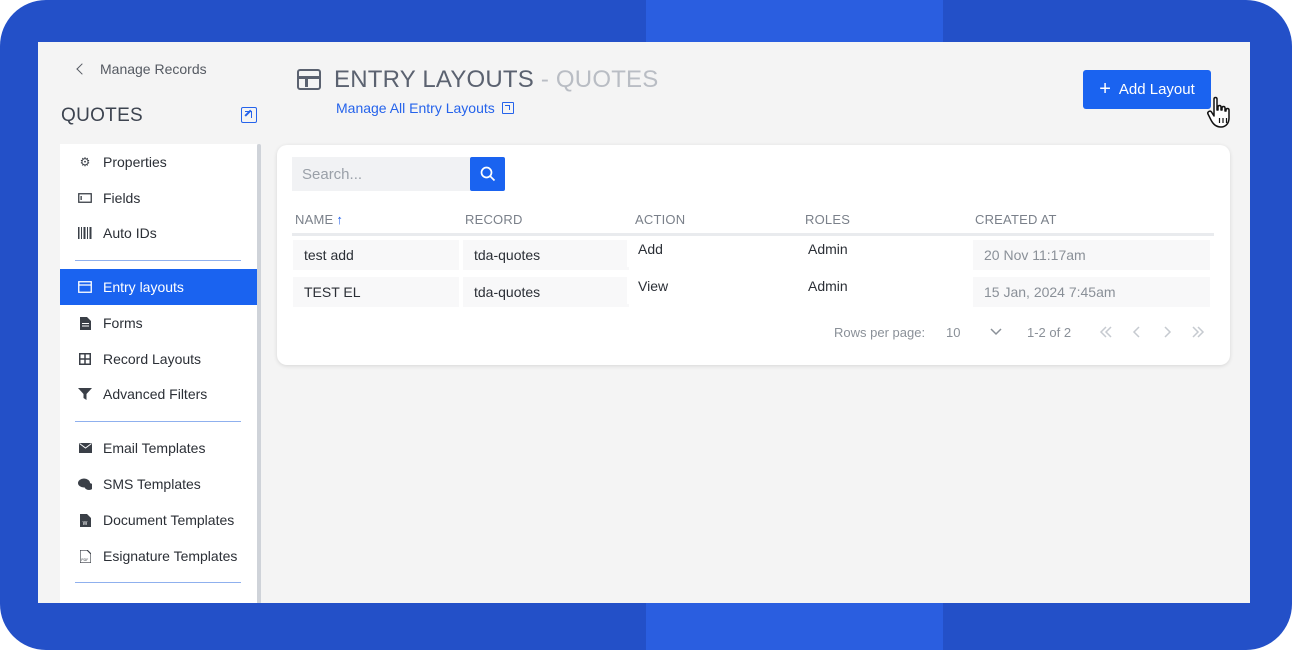  I want to click on sidebar-item-label: Document Templates, so click(169, 520).